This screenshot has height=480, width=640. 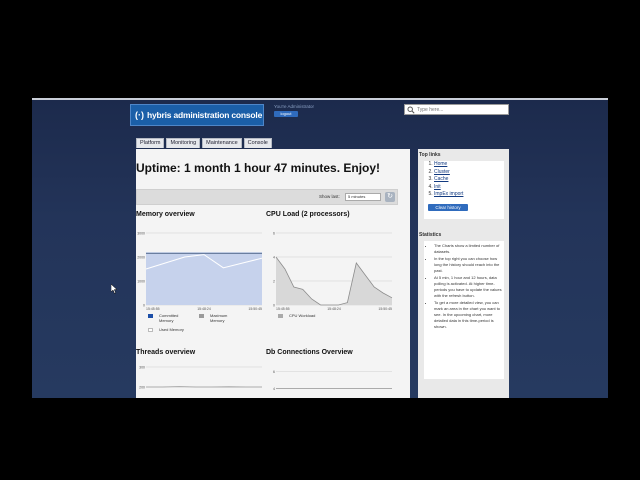 I want to click on top-link-cache: Cache, so click(x=441, y=179).